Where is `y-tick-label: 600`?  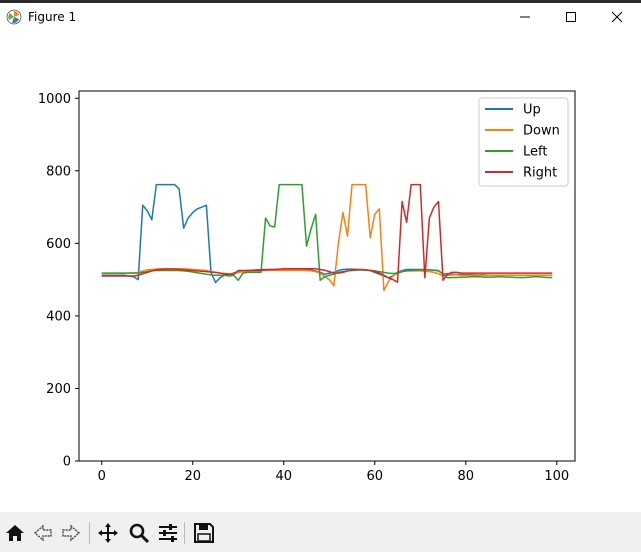 y-tick-label: 600 is located at coordinates (58, 244).